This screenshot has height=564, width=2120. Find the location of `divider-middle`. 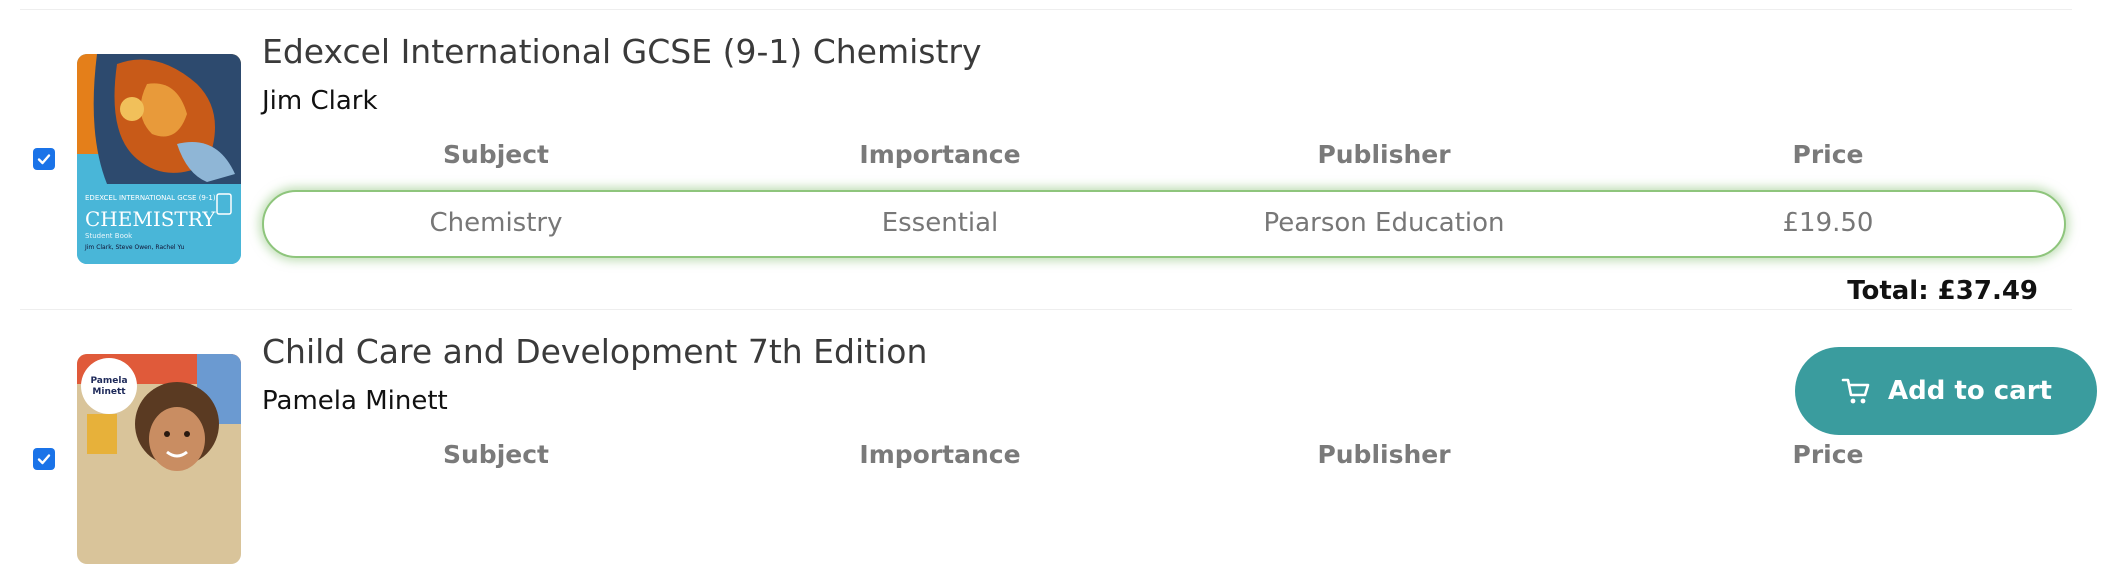

divider-middle is located at coordinates (1046, 309).